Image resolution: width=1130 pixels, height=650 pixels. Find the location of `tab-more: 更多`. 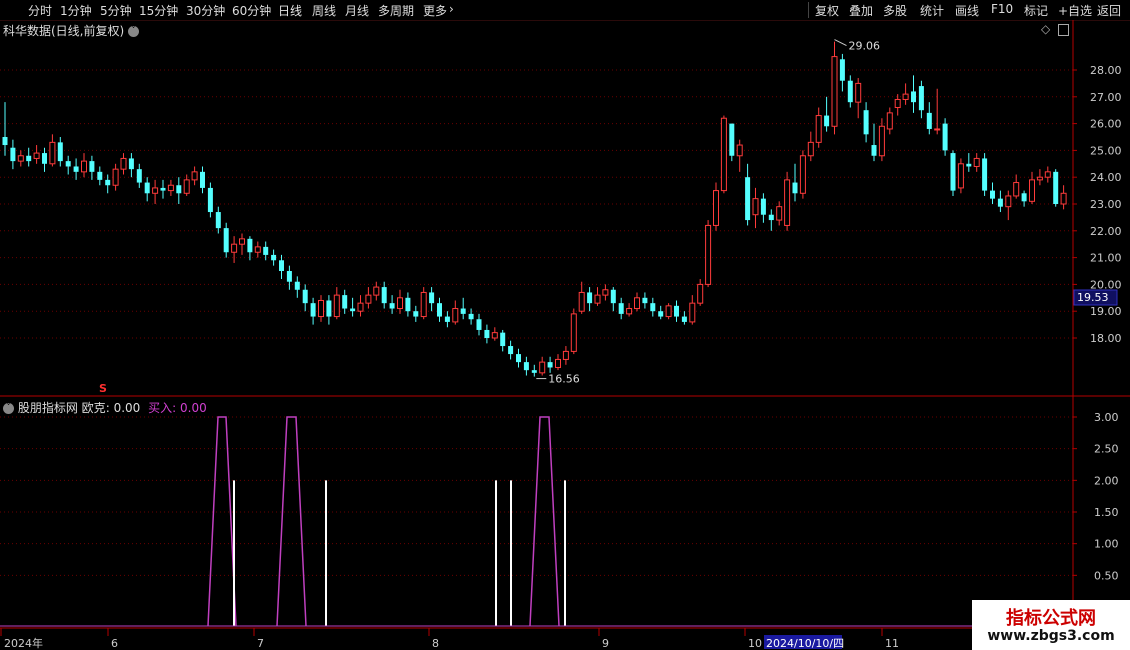

tab-more: 更多 is located at coordinates (435, 10).